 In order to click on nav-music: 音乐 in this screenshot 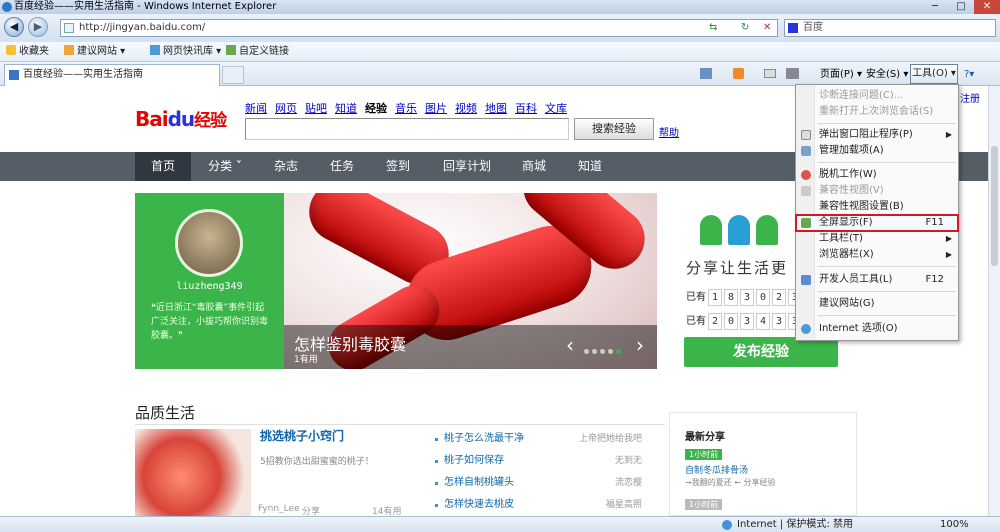, I will do `click(406, 108)`.